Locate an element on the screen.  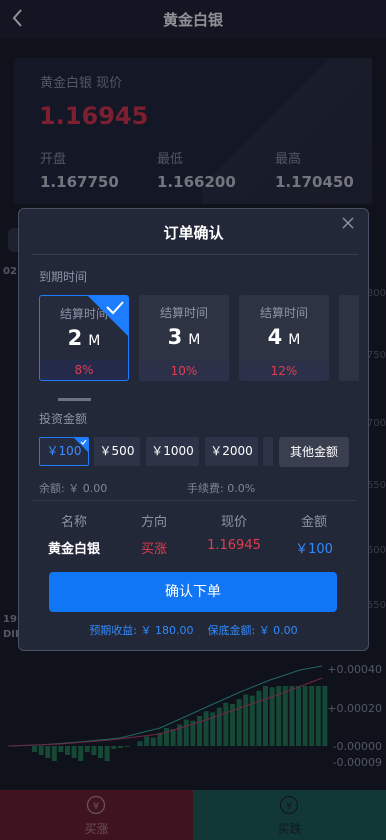
other-amount-button: 其他金额 is located at coordinates (314, 452).